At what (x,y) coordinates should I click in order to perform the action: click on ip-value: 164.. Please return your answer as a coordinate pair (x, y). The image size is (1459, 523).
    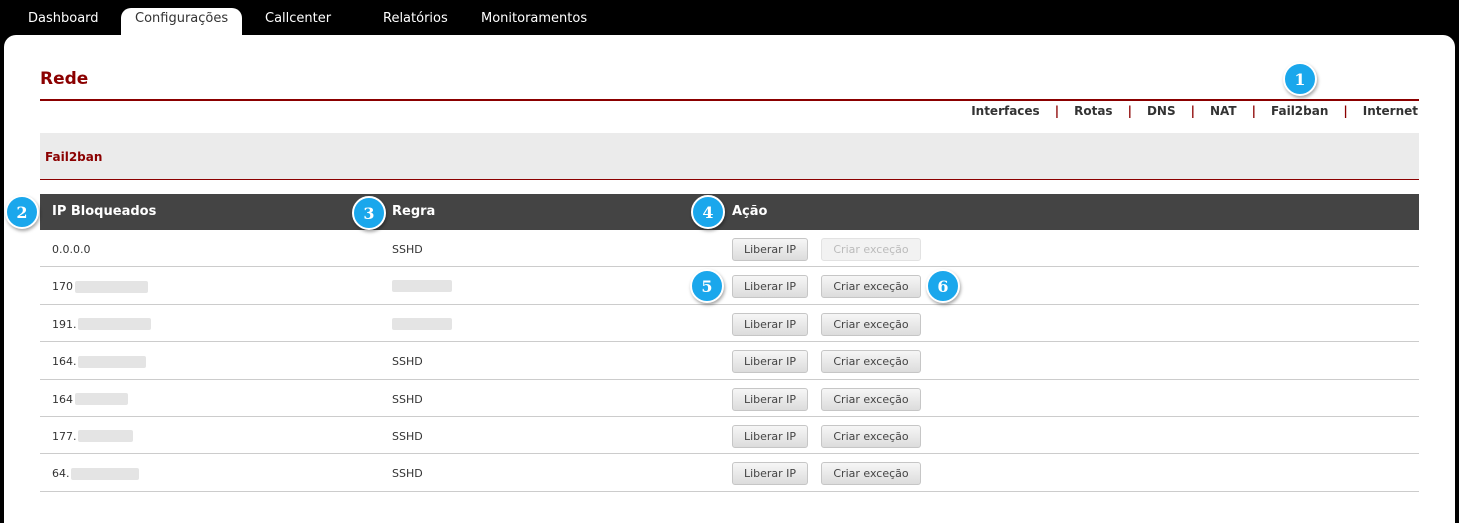
    Looking at the image, I should click on (64, 362).